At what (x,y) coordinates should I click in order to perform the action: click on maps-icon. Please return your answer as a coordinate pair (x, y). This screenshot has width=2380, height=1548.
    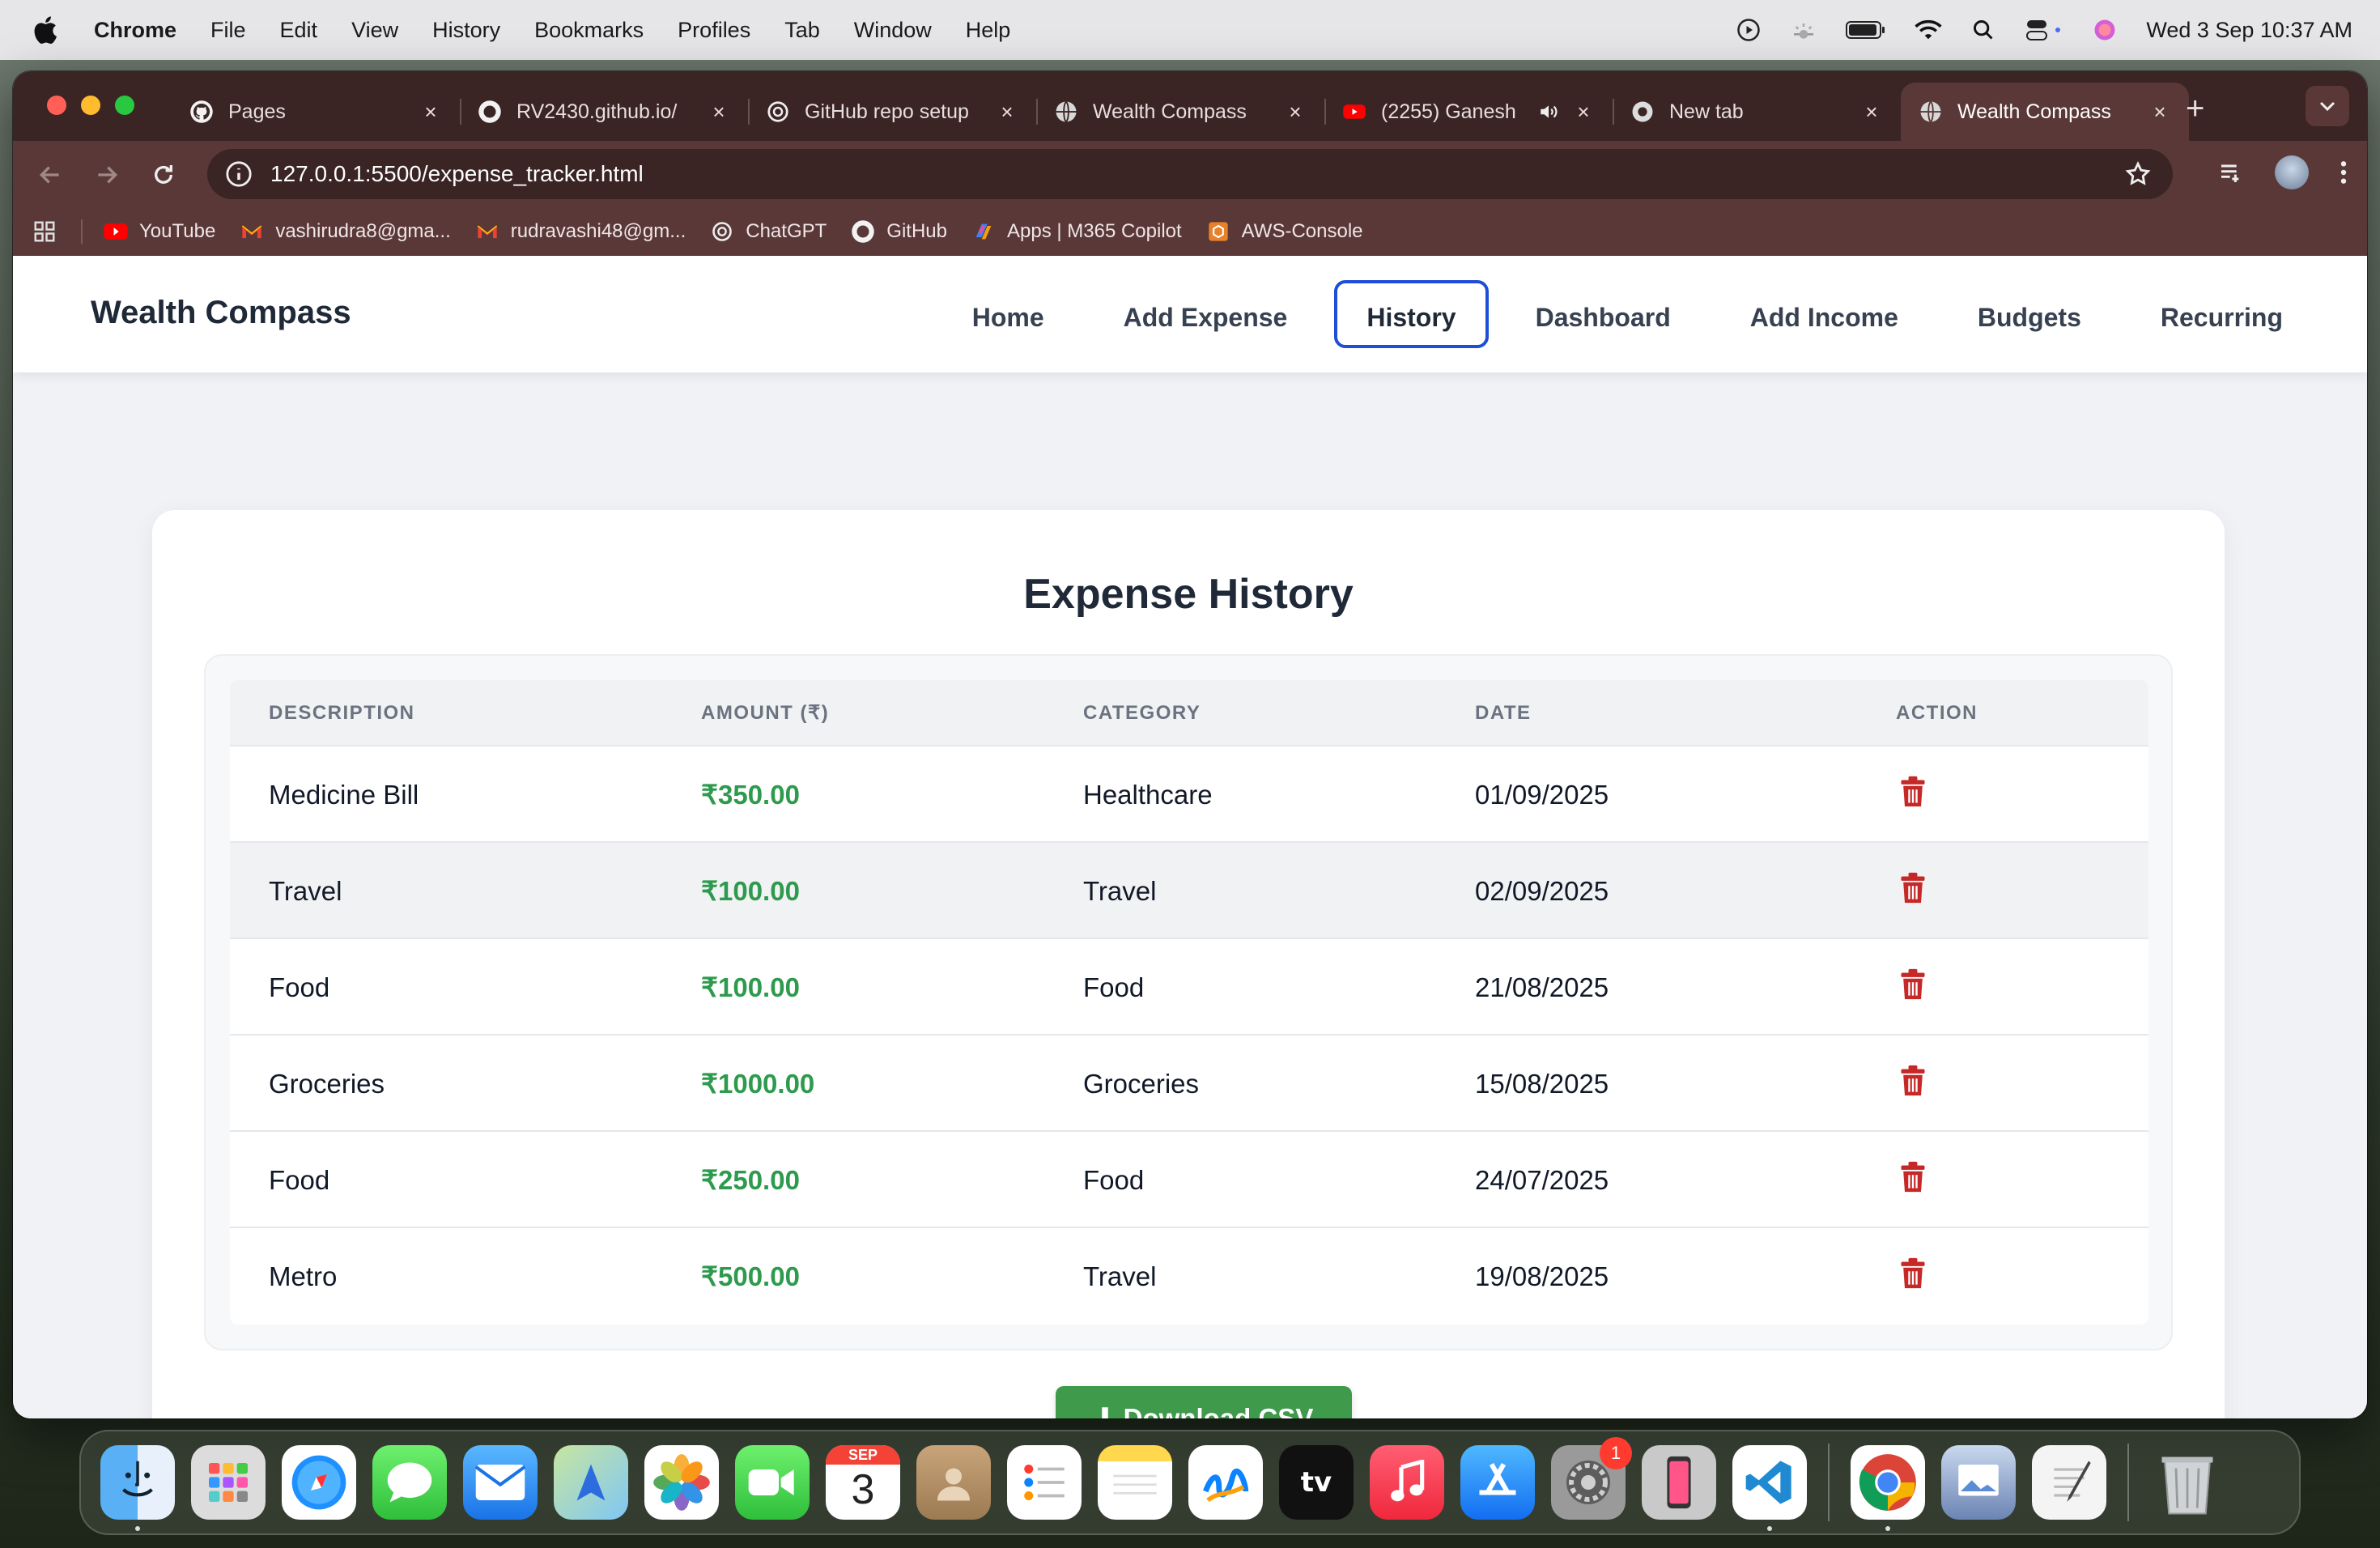
    Looking at the image, I should click on (591, 1482).